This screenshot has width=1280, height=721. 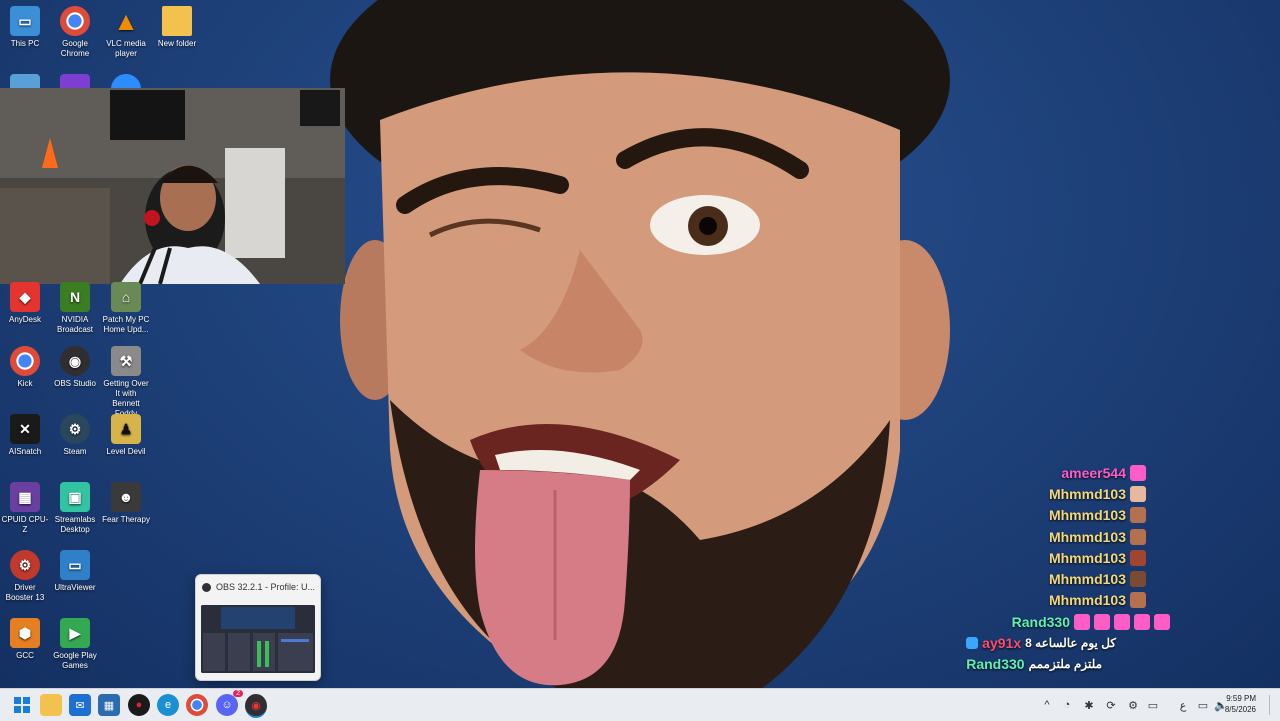 I want to click on taskbar-app-1: ✉, so click(x=80, y=705).